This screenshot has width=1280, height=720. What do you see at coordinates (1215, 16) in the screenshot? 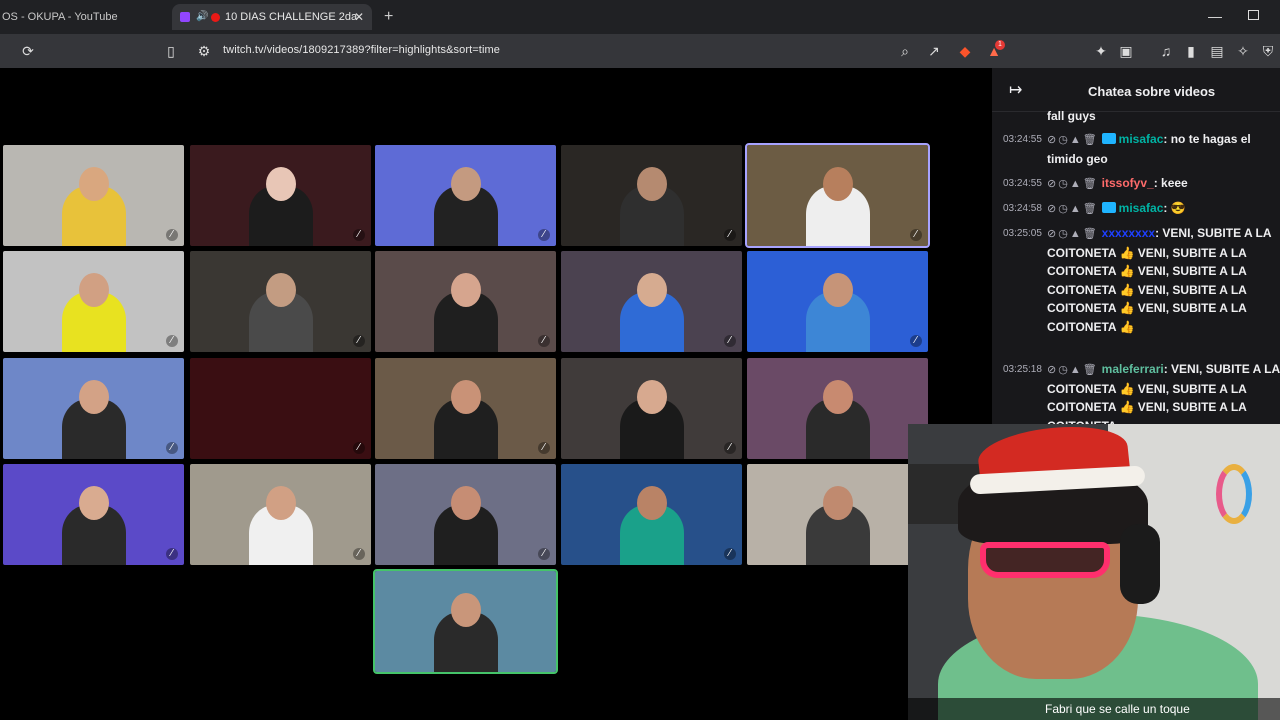
I see `minimize-icon: —` at bounding box center [1215, 16].